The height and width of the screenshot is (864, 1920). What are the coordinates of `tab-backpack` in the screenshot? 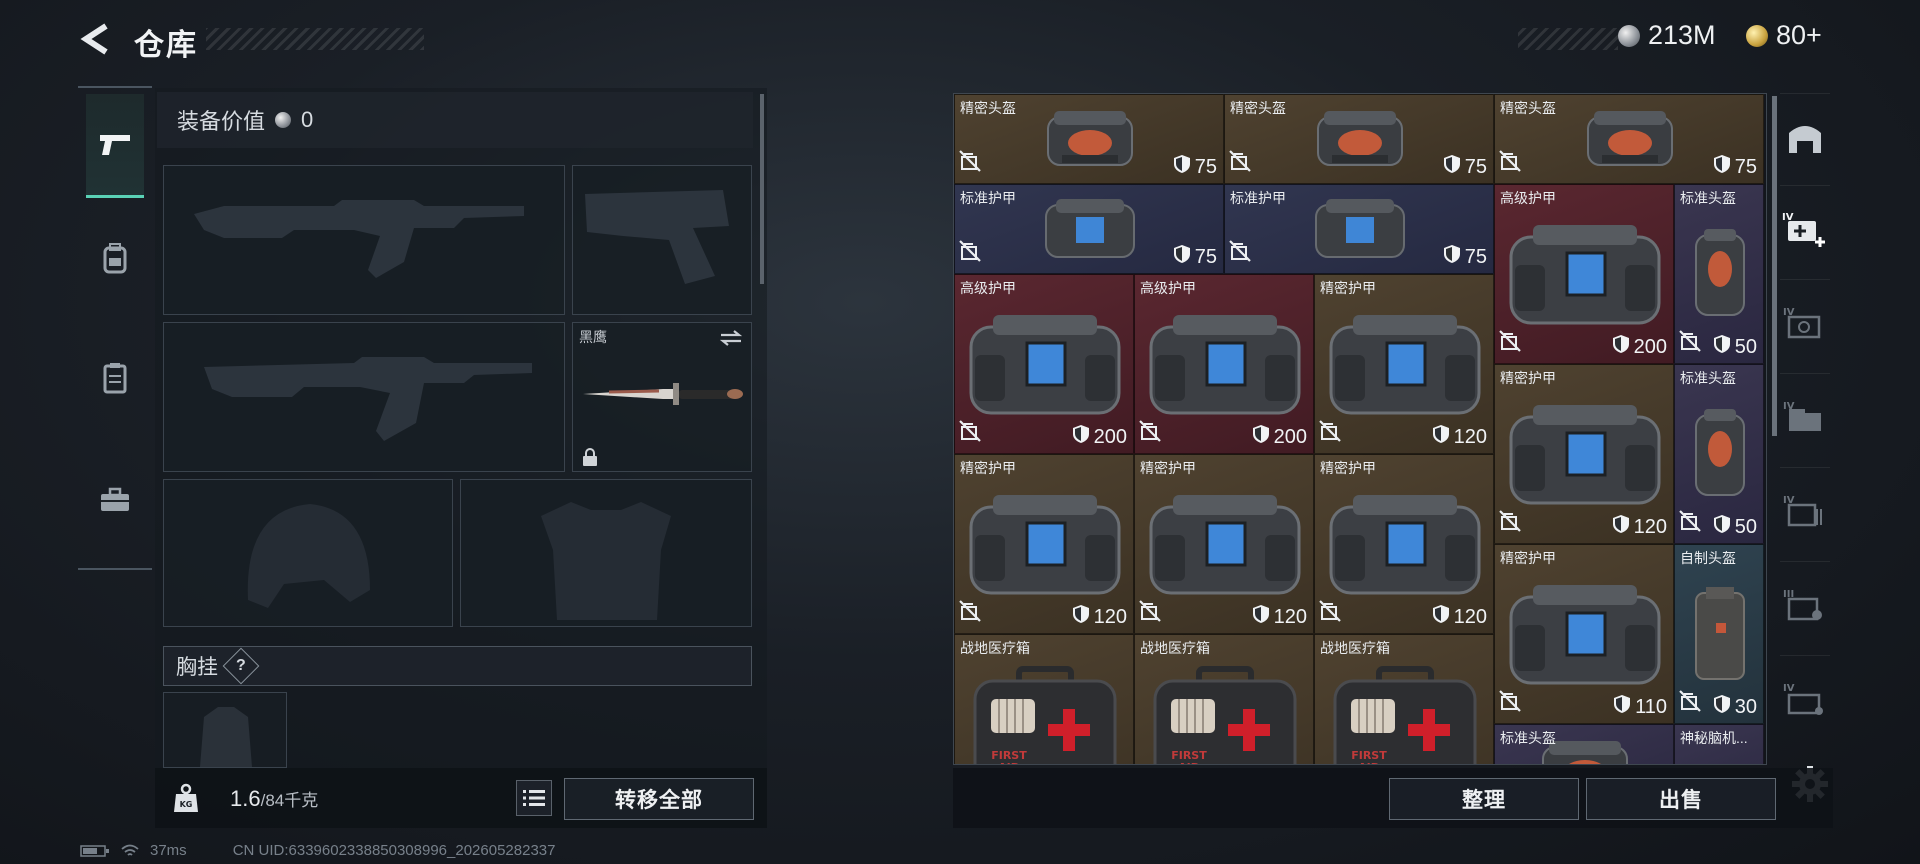 It's located at (115, 258).